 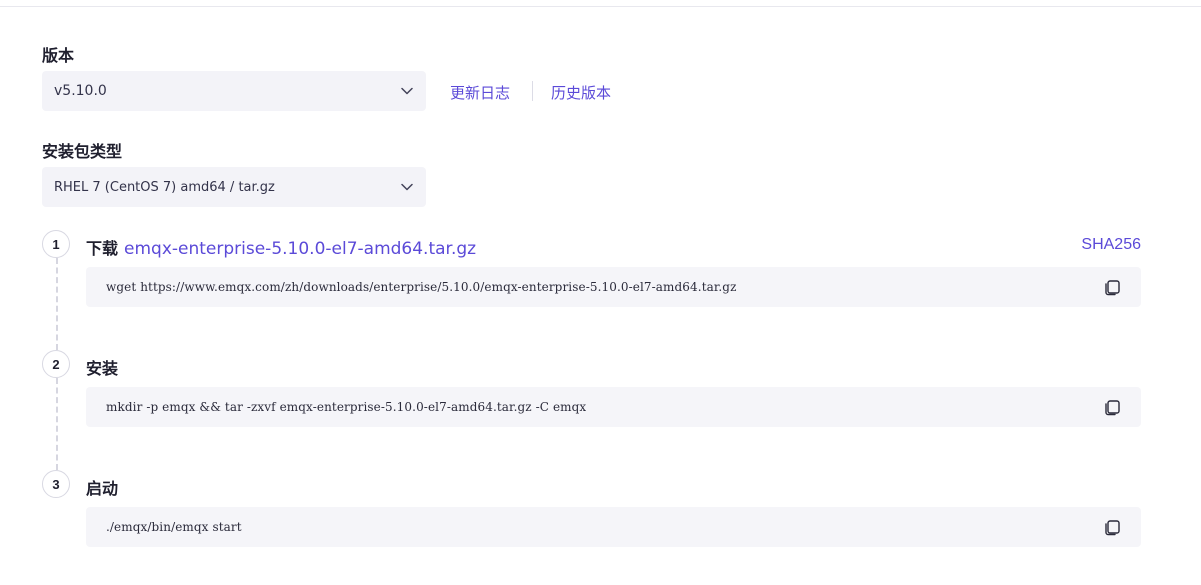 What do you see at coordinates (102, 248) in the screenshot?
I see `step-title-text: 下载` at bounding box center [102, 248].